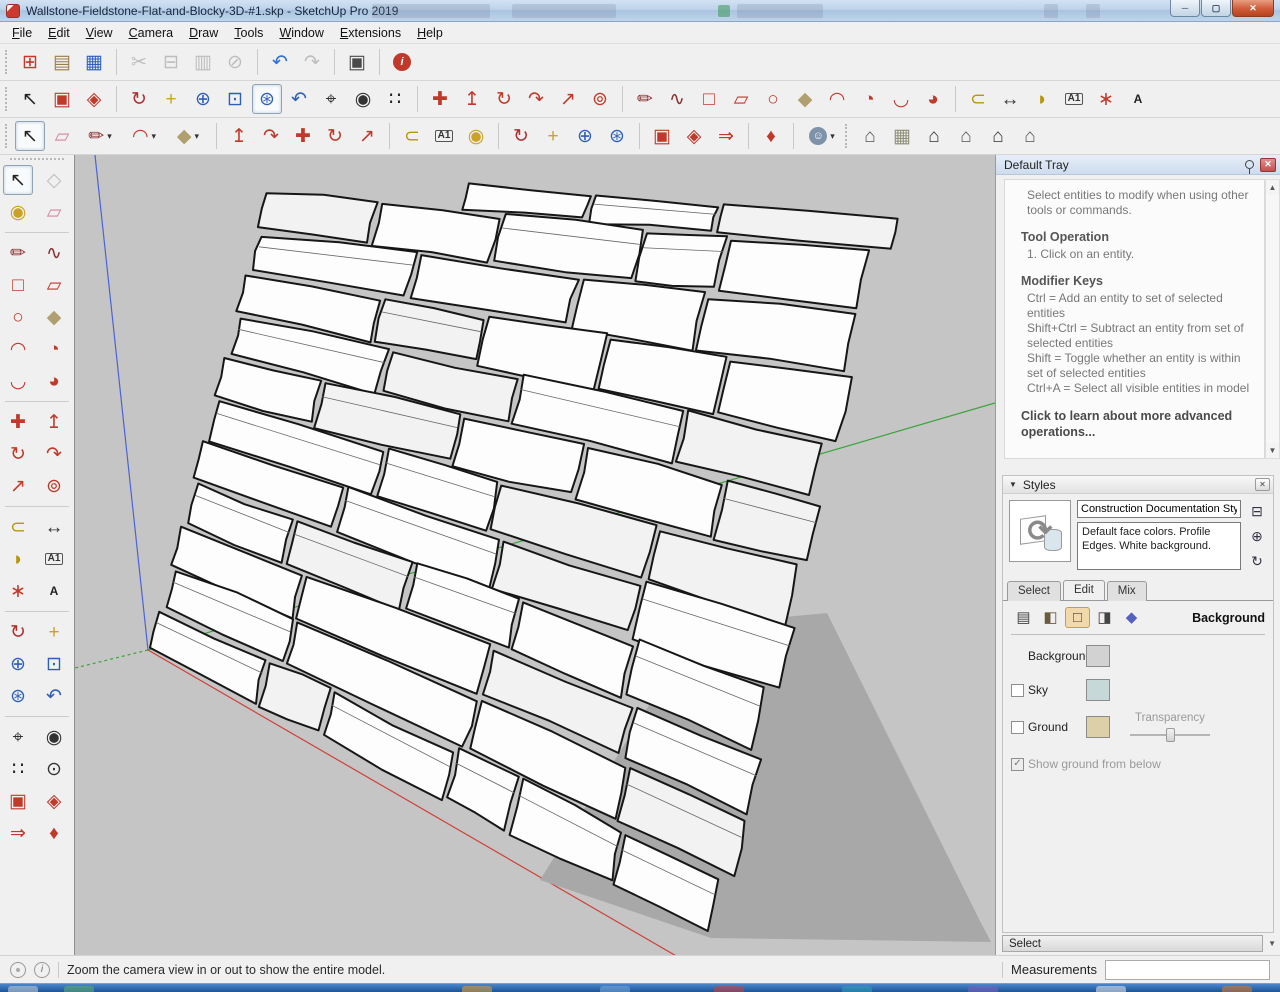 The height and width of the screenshot is (992, 1280). I want to click on open-icon: ▤, so click(62, 62).